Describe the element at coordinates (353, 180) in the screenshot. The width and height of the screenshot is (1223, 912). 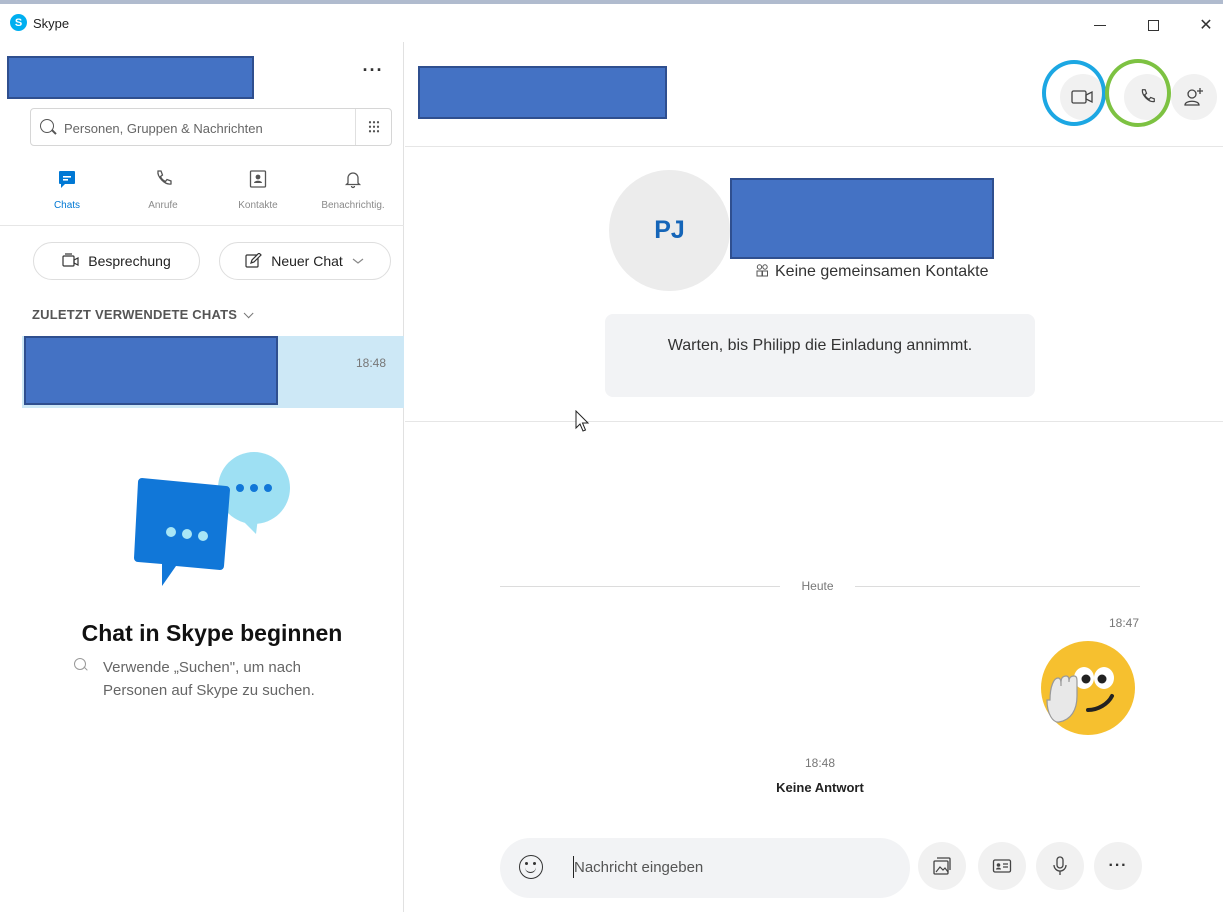
I see `bell-icon` at that location.